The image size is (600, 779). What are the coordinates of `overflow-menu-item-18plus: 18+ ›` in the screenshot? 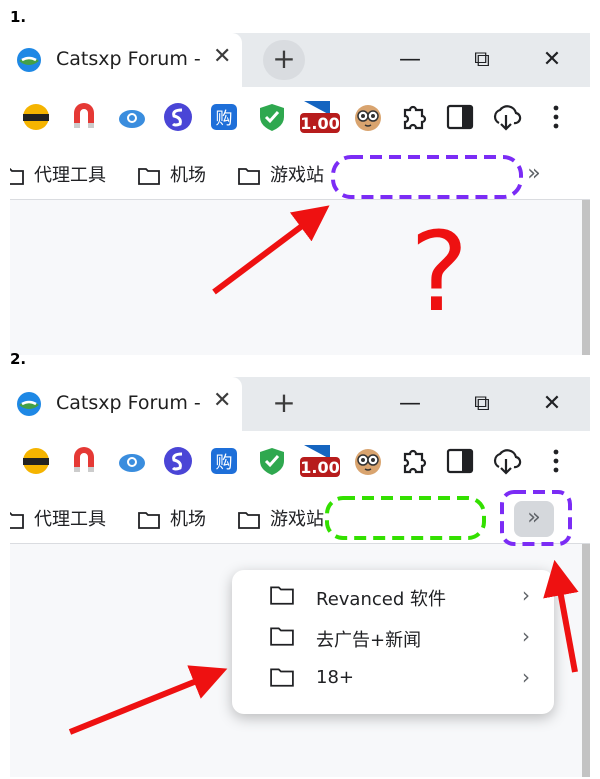 It's located at (393, 678).